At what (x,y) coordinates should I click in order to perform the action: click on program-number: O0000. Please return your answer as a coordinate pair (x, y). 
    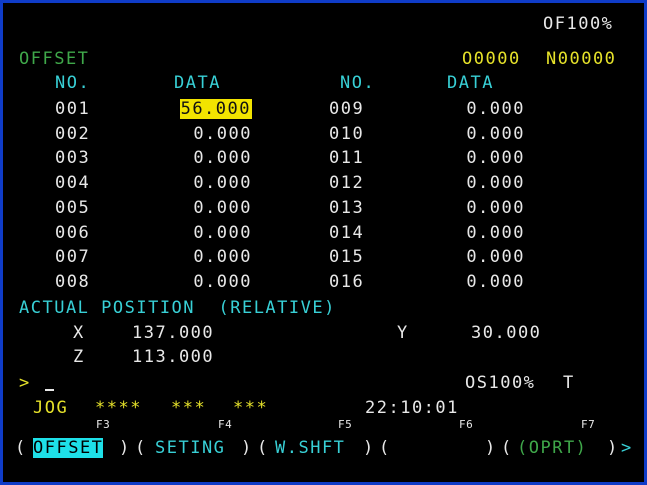
    Looking at the image, I should click on (491, 59).